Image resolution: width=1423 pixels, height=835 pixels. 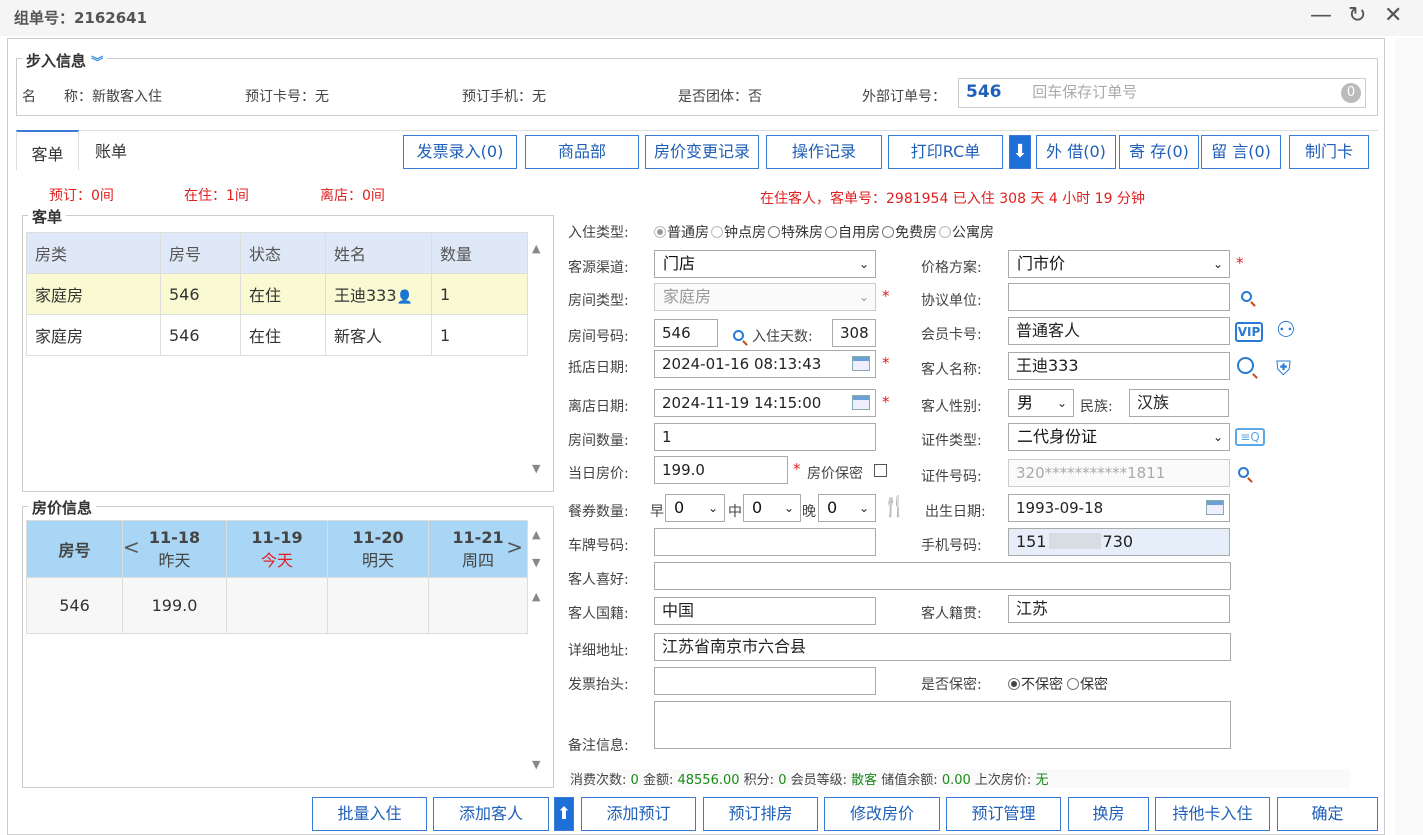 What do you see at coordinates (772, 508) in the screenshot?
I see `meal-lunch-select: 0 ⌄` at bounding box center [772, 508].